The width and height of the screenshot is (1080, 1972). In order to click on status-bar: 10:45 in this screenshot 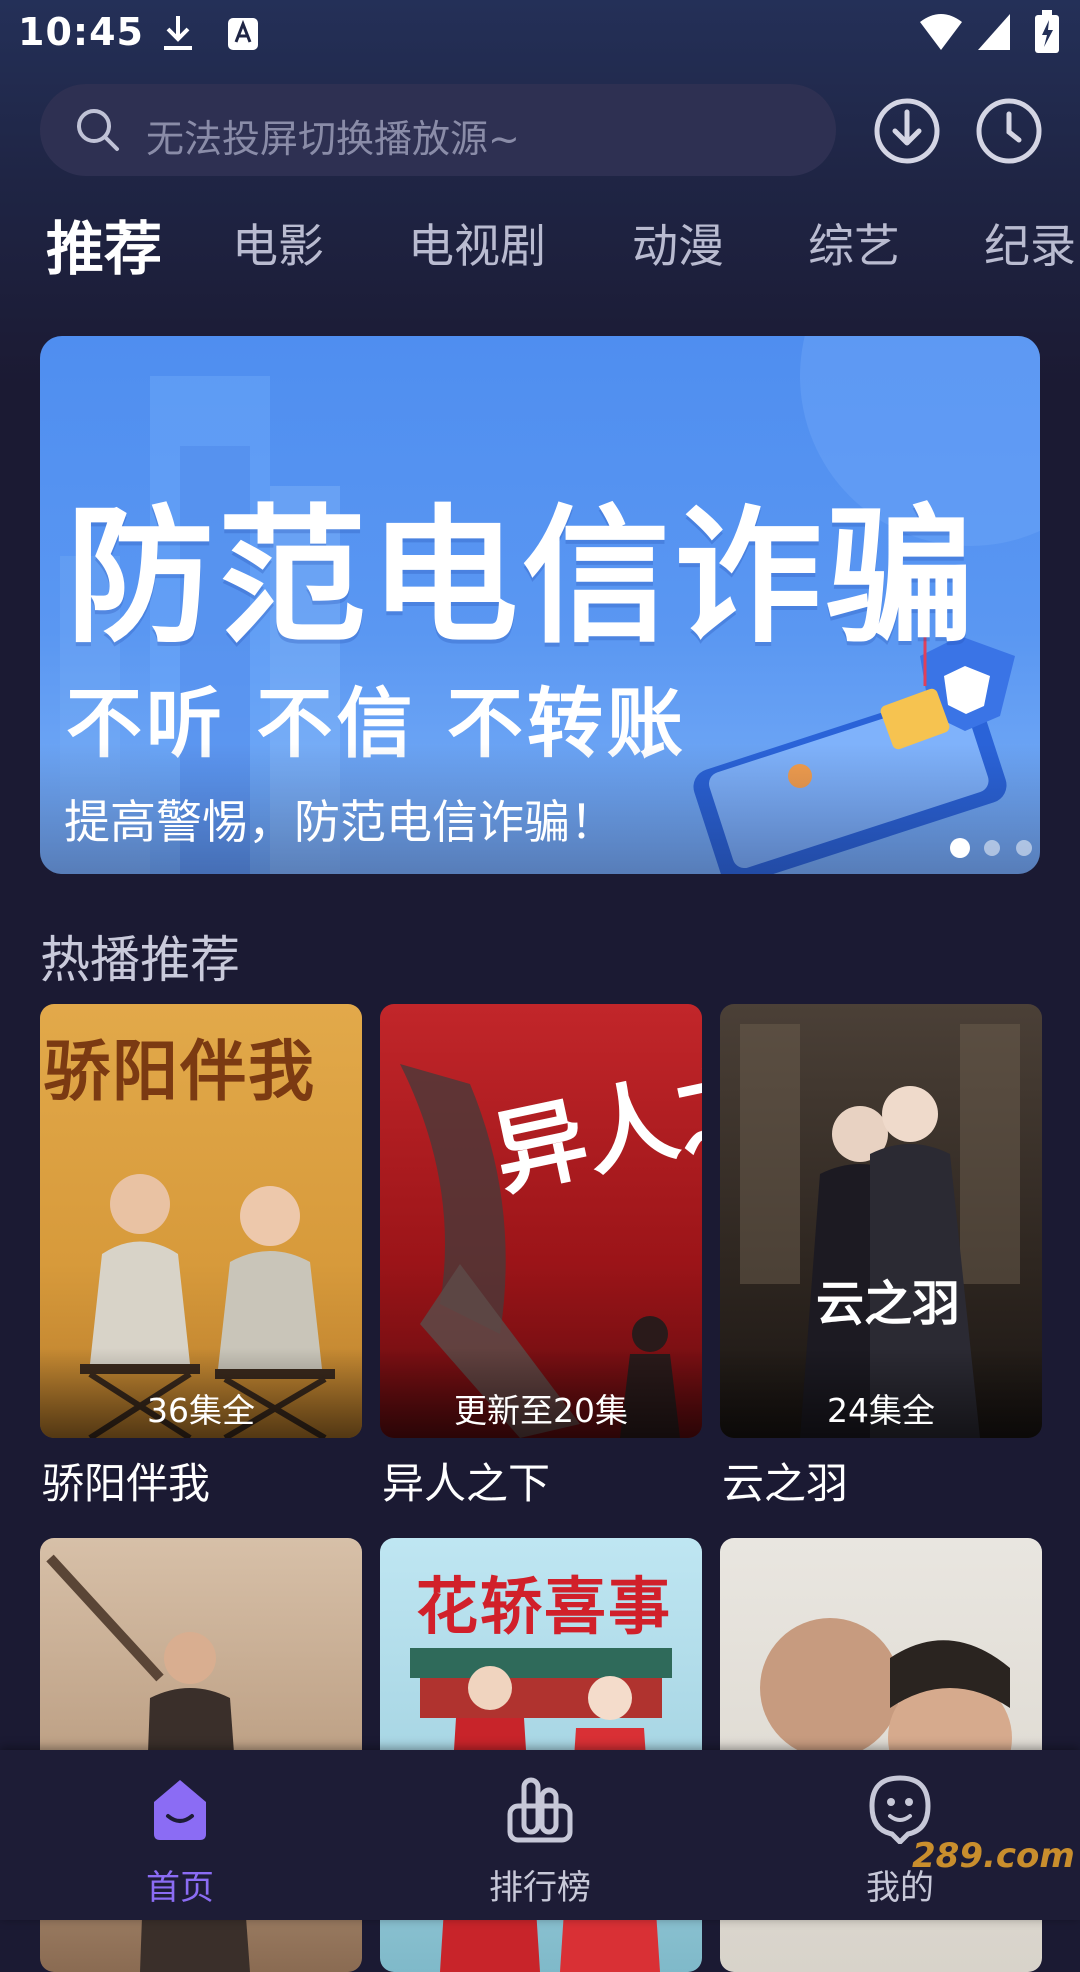, I will do `click(540, 35)`.